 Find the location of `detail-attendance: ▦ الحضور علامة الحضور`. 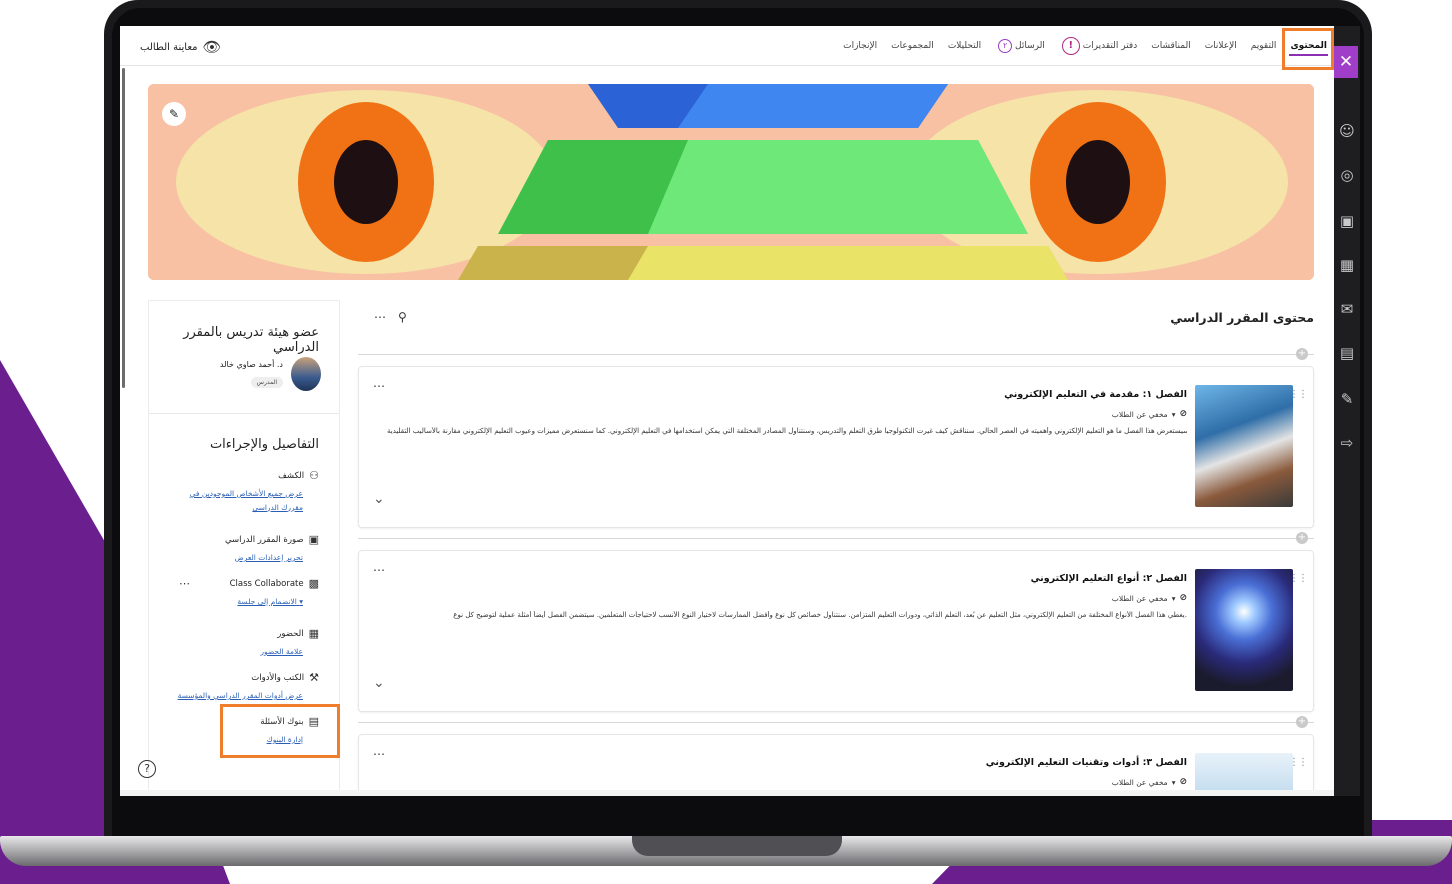

detail-attendance: ▦ الحضور علامة الحضور is located at coordinates (244, 643).